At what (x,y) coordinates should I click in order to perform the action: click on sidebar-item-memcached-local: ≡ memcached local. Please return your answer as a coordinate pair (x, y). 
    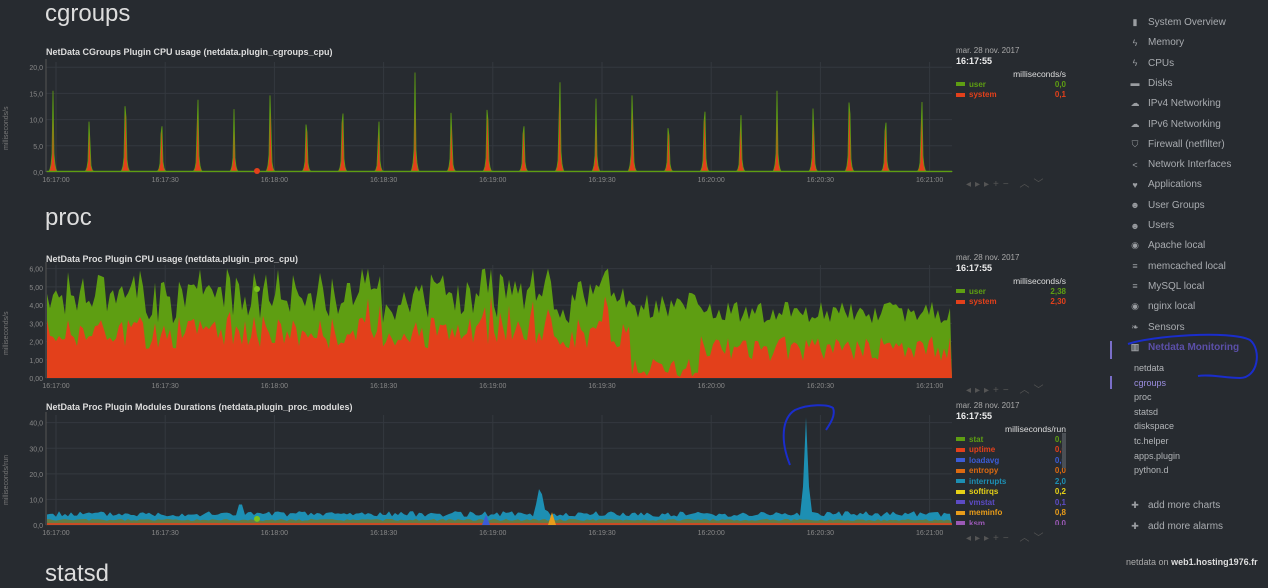
    Looking at the image, I should click on (1177, 266).